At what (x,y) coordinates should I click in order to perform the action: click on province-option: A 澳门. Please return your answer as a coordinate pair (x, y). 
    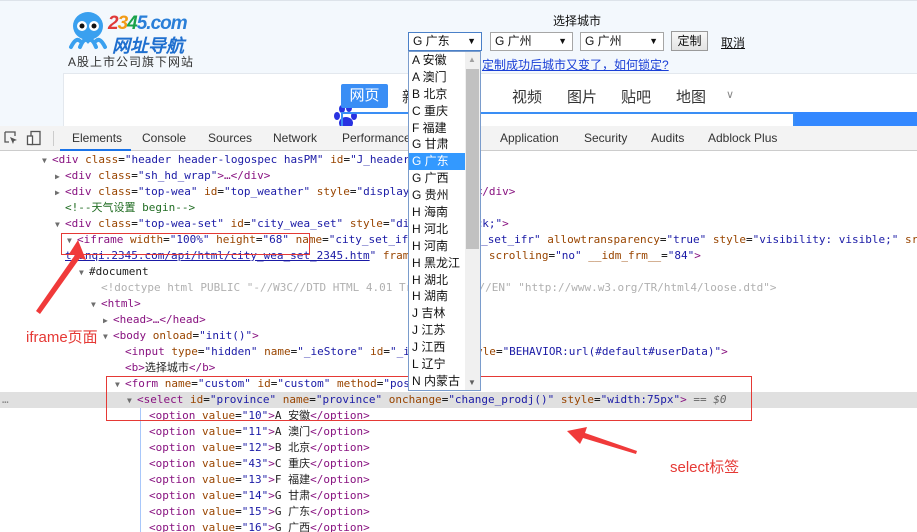
    Looking at the image, I should click on (438, 77).